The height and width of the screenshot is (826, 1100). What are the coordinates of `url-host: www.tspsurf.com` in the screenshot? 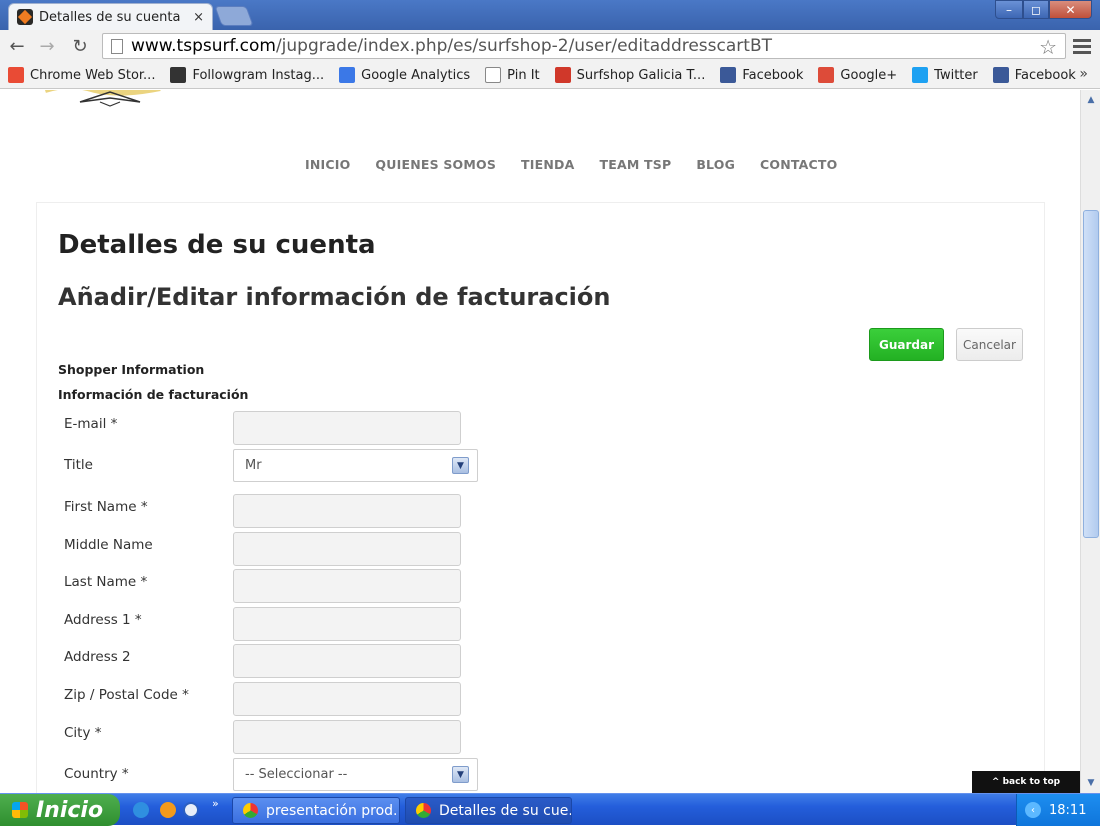 It's located at (203, 46).